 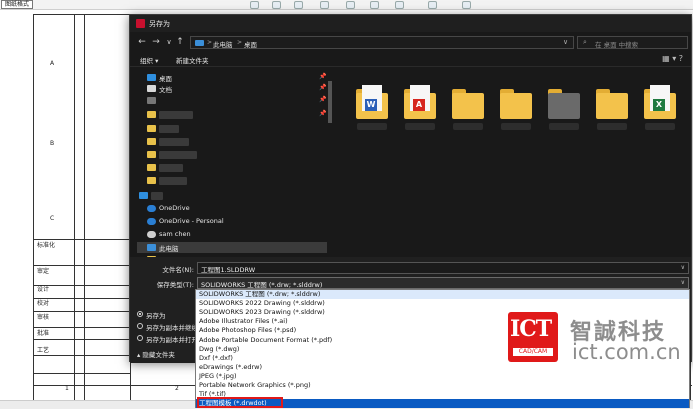 I want to click on ict-logo: ICT CAD/CAM, so click(x=533, y=337).